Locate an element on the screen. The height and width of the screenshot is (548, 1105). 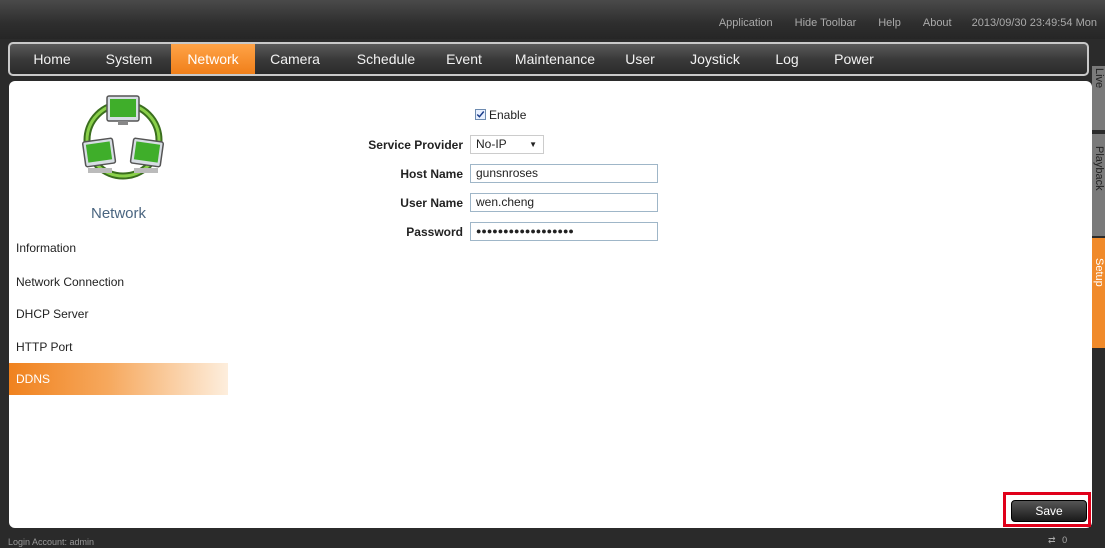
sidebar-item-dhcp-server: DHCP Server is located at coordinates (118, 314).